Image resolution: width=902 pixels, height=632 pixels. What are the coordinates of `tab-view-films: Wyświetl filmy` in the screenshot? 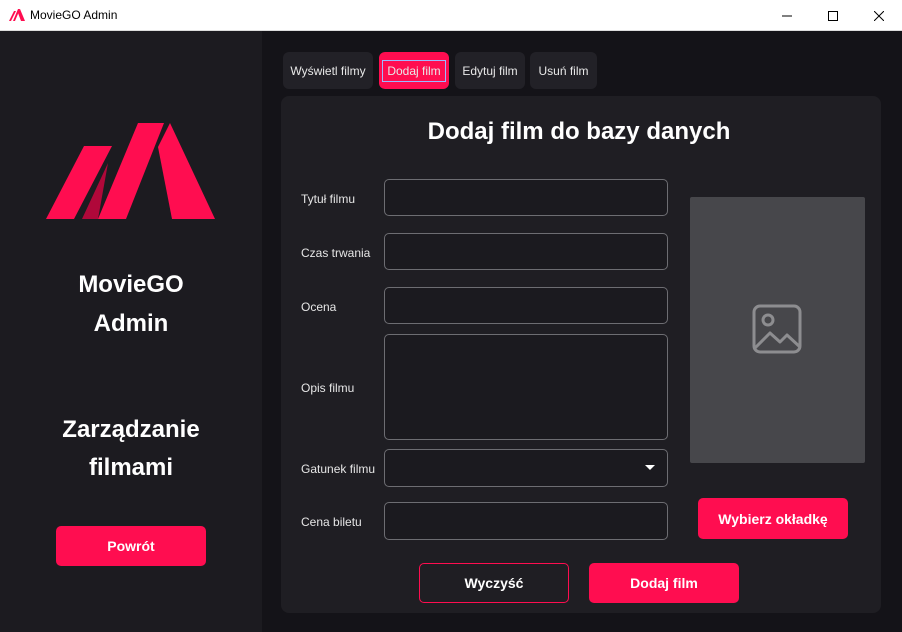 It's located at (328, 70).